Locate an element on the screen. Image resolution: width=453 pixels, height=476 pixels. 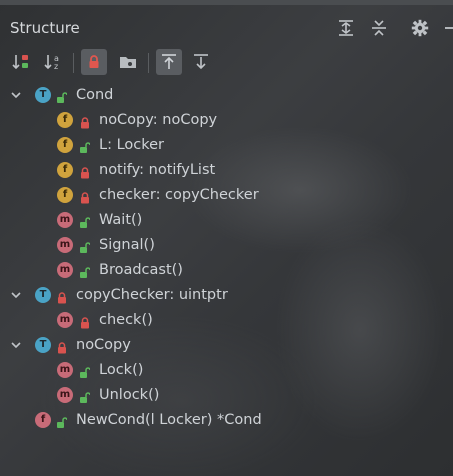
structure-toolbar: az is located at coordinates (226, 63).